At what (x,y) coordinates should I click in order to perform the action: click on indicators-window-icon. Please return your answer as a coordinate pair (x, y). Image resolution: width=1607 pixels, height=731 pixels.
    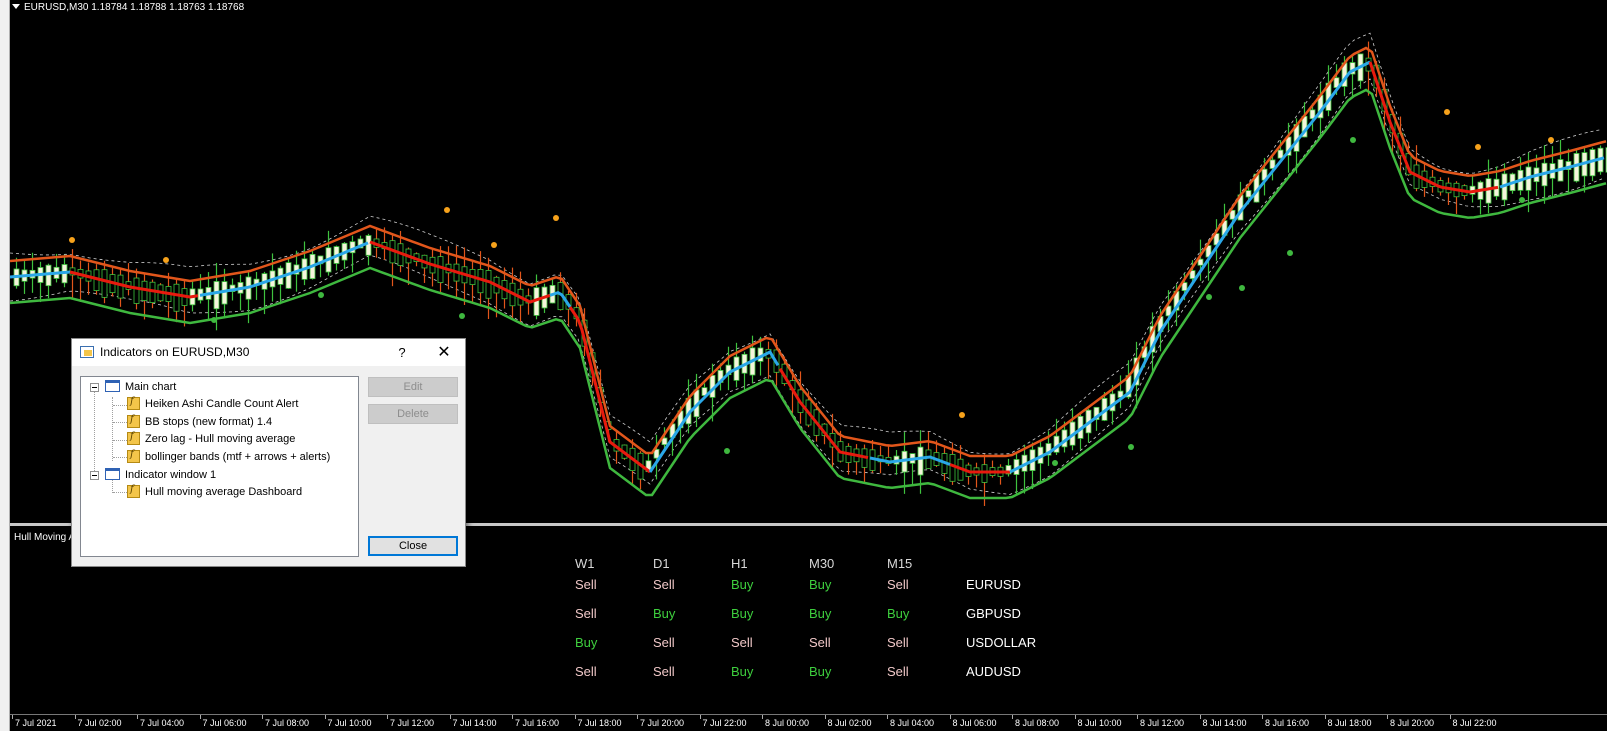
    Looking at the image, I should click on (87, 352).